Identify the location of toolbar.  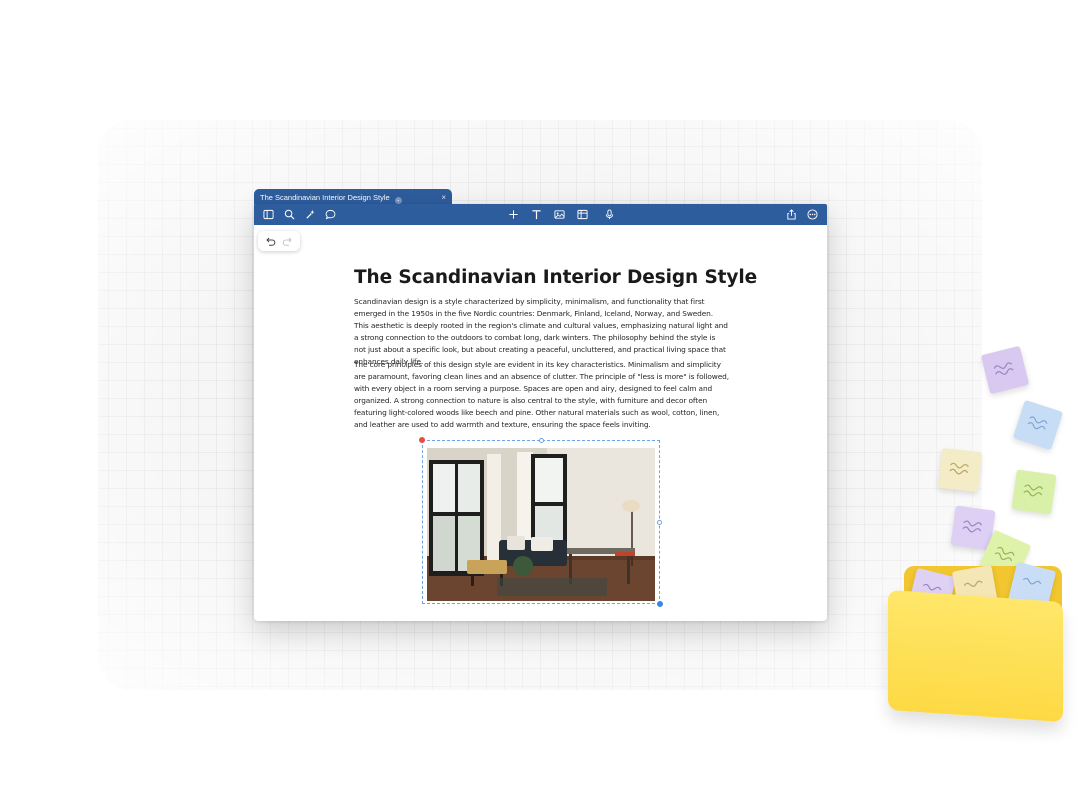
(540, 214).